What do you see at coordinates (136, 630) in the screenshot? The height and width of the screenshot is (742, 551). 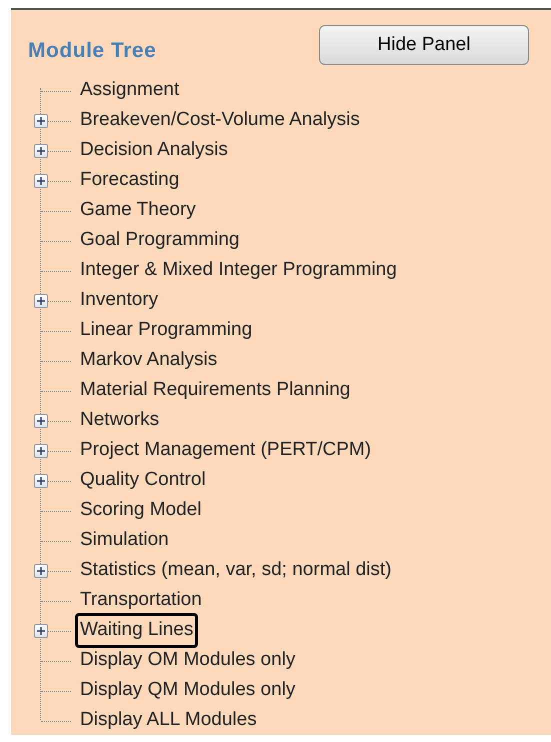 I see `tree-item: Waiting Lines` at bounding box center [136, 630].